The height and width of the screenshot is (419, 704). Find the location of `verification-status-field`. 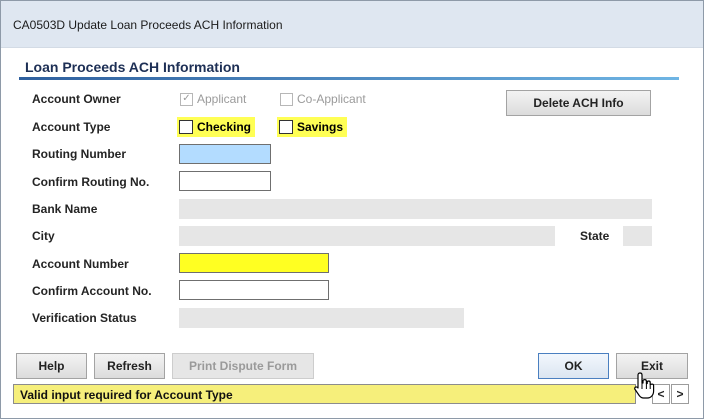

verification-status-field is located at coordinates (321, 318).